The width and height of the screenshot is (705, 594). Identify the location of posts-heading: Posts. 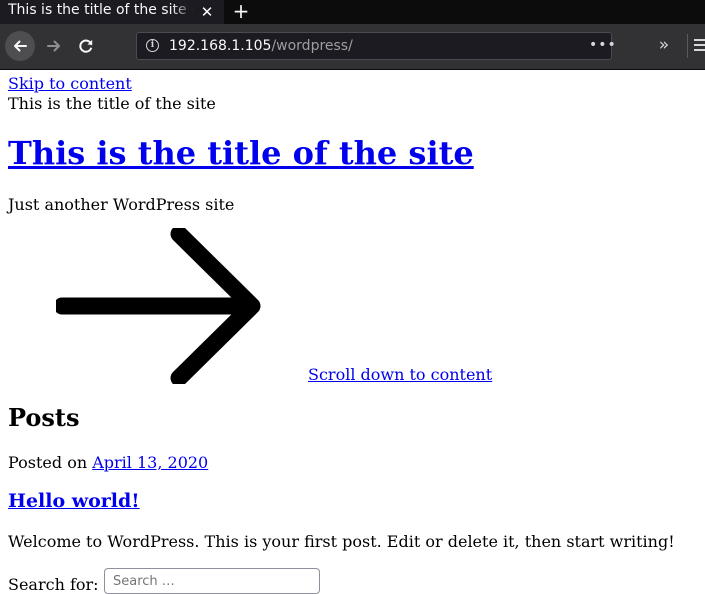
(44, 417).